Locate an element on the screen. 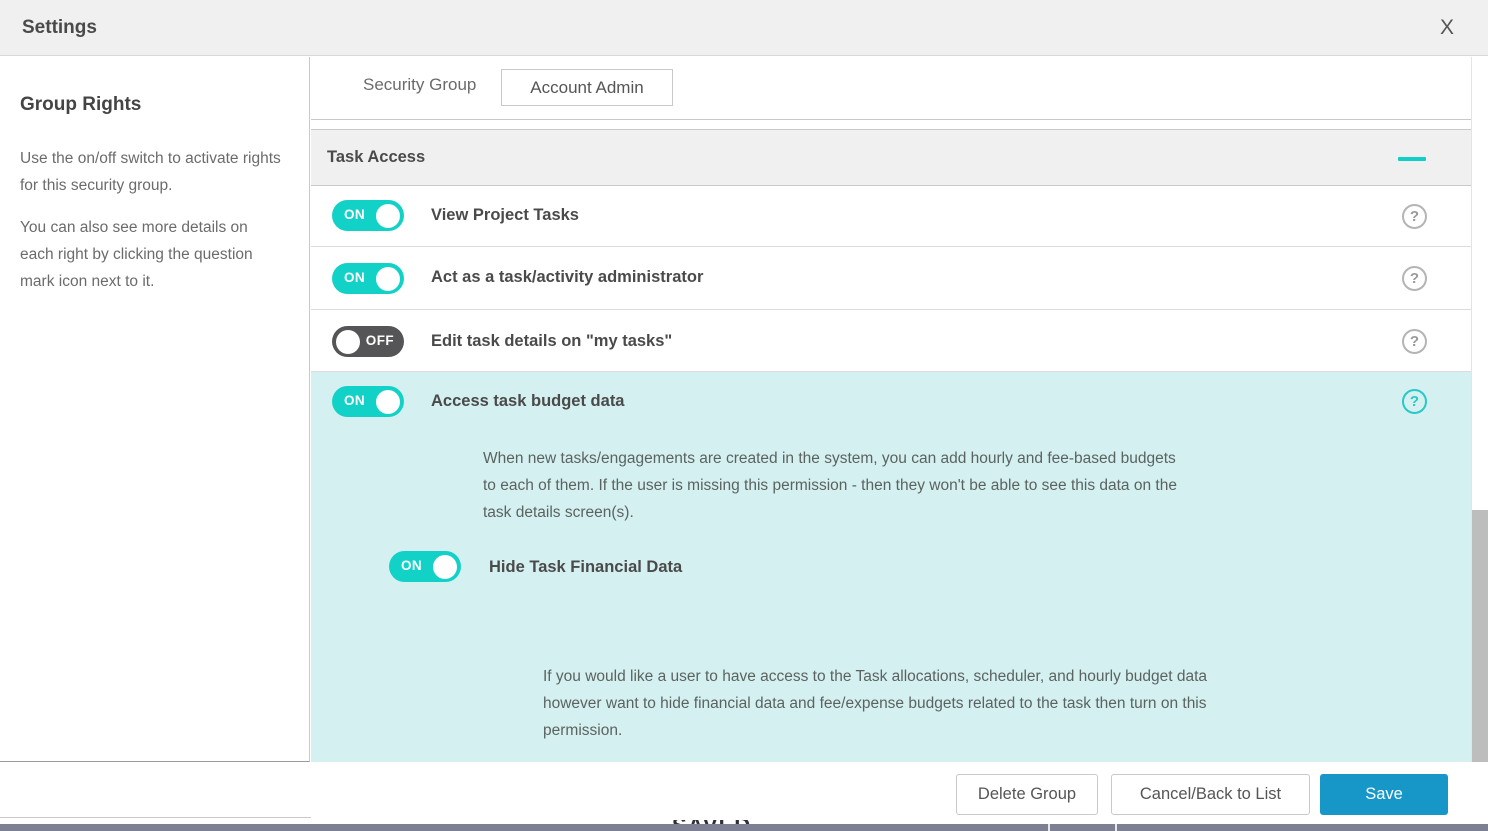  security-group-select: Account Admin is located at coordinates (587, 87).